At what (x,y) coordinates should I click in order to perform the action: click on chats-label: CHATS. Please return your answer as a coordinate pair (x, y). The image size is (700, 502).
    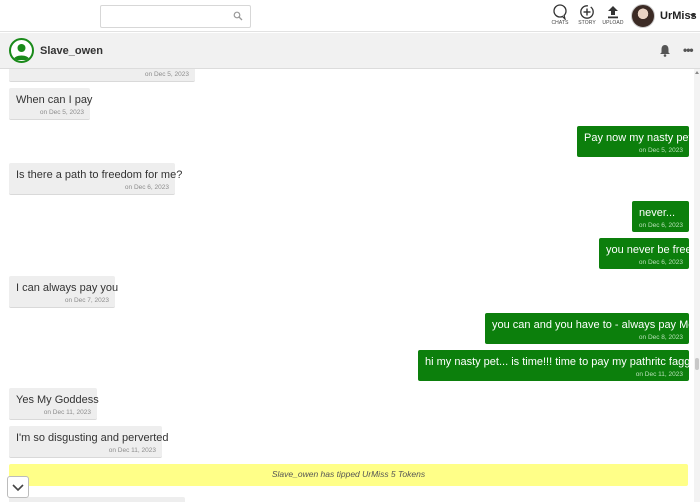
    Looking at the image, I should click on (560, 23).